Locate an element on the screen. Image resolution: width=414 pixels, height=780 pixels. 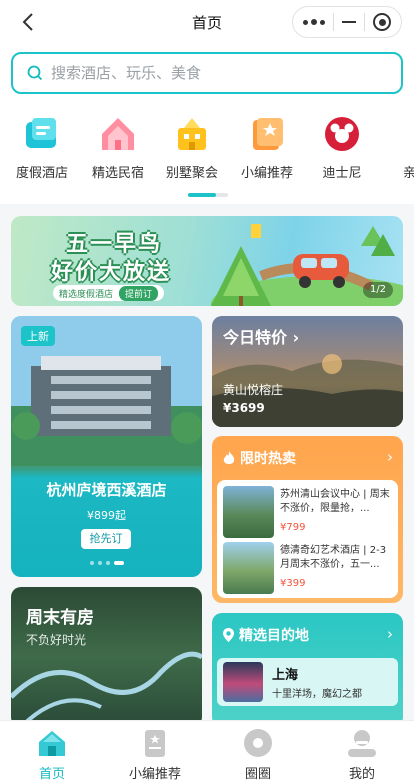
category-label: 亲子 is located at coordinates (408, 173).